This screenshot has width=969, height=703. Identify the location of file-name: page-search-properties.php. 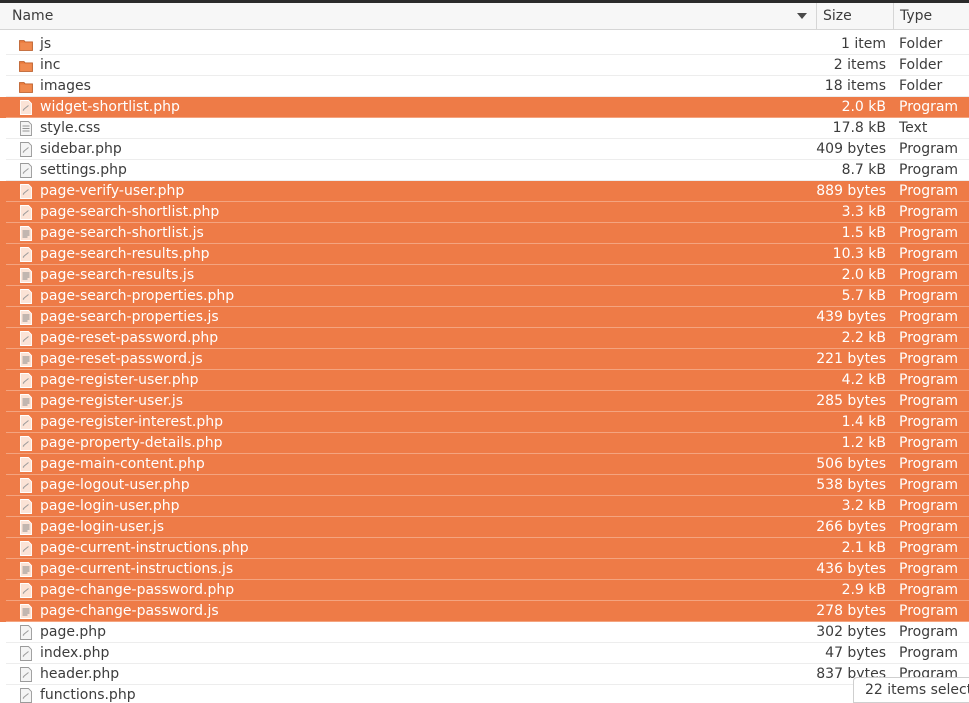
(137, 296).